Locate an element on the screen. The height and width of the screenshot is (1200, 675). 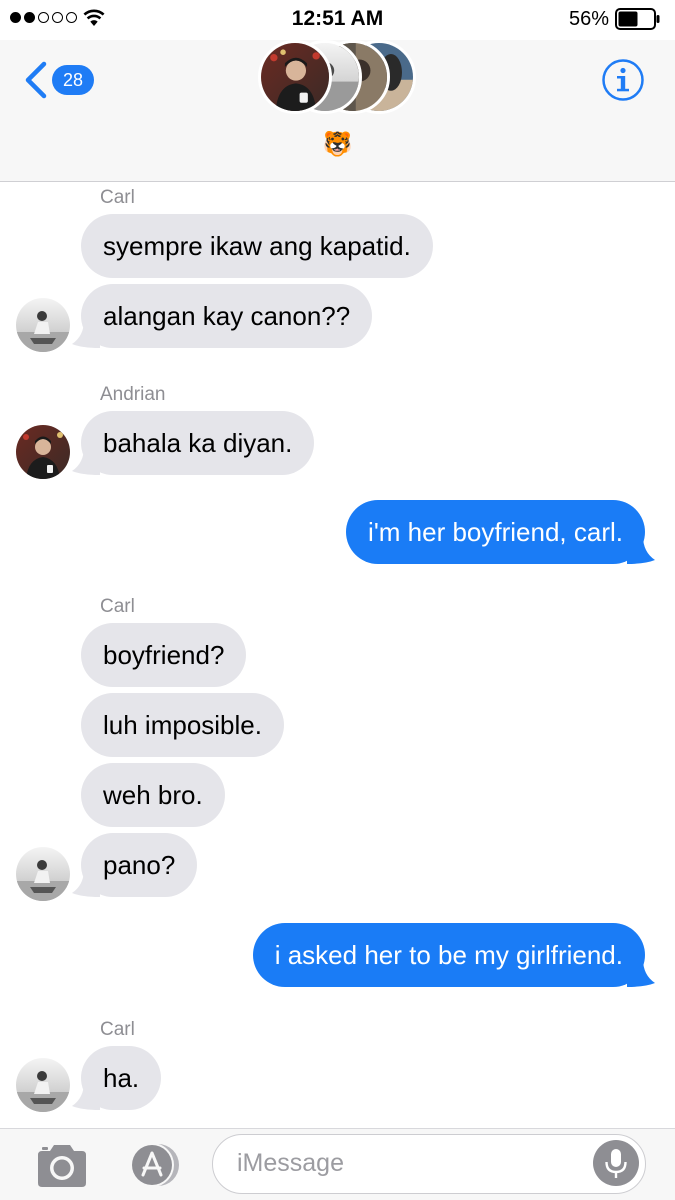
message-input is located at coordinates (407, 1163).